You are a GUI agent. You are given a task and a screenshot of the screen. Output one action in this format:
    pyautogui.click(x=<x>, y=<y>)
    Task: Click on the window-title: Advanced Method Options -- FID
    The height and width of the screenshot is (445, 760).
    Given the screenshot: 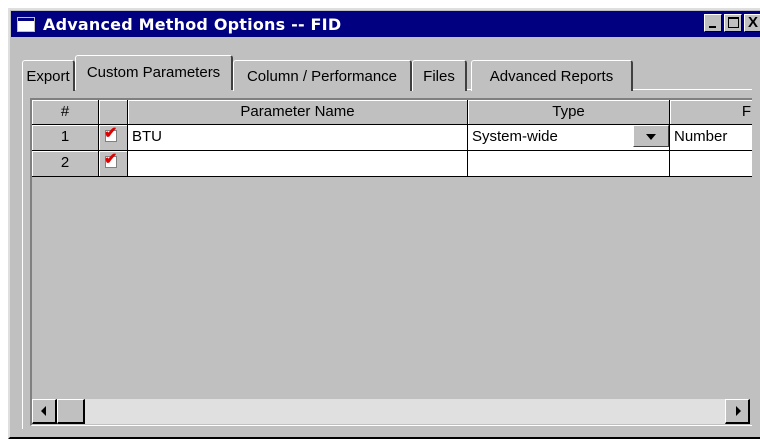 What is the action you would take?
    pyautogui.click(x=192, y=24)
    